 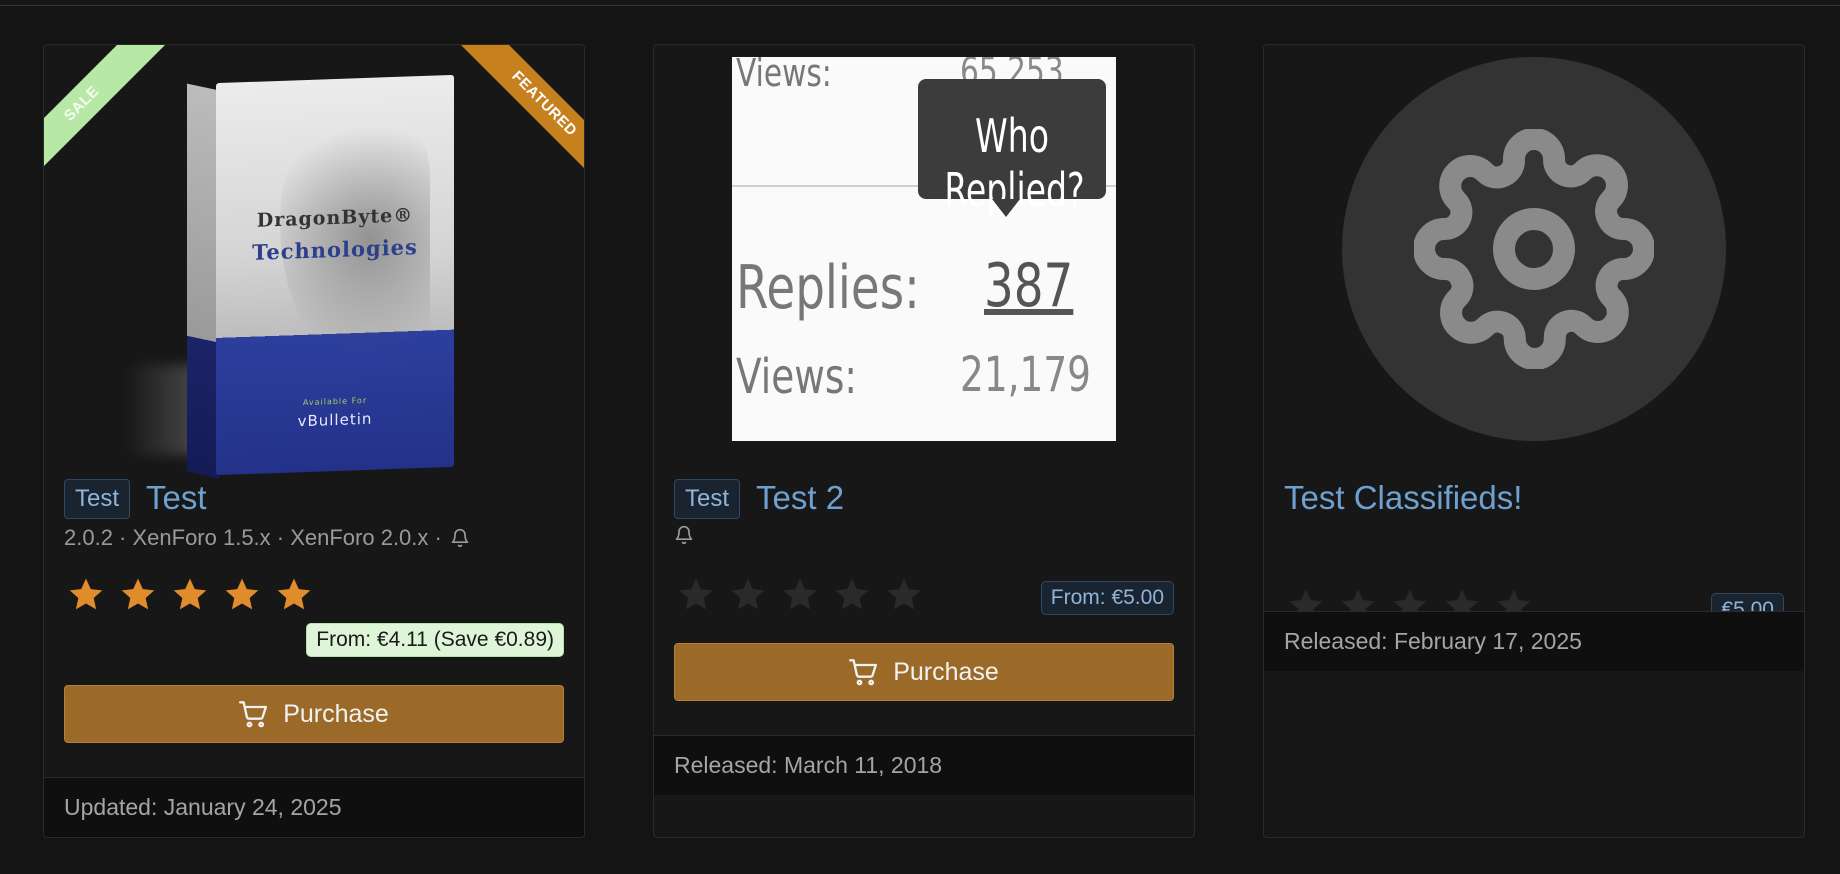 I want to click on resource-meta: 2.0.2 · XenForo 1.5.x · XenForo 2.0.x ·, so click(x=267, y=538).